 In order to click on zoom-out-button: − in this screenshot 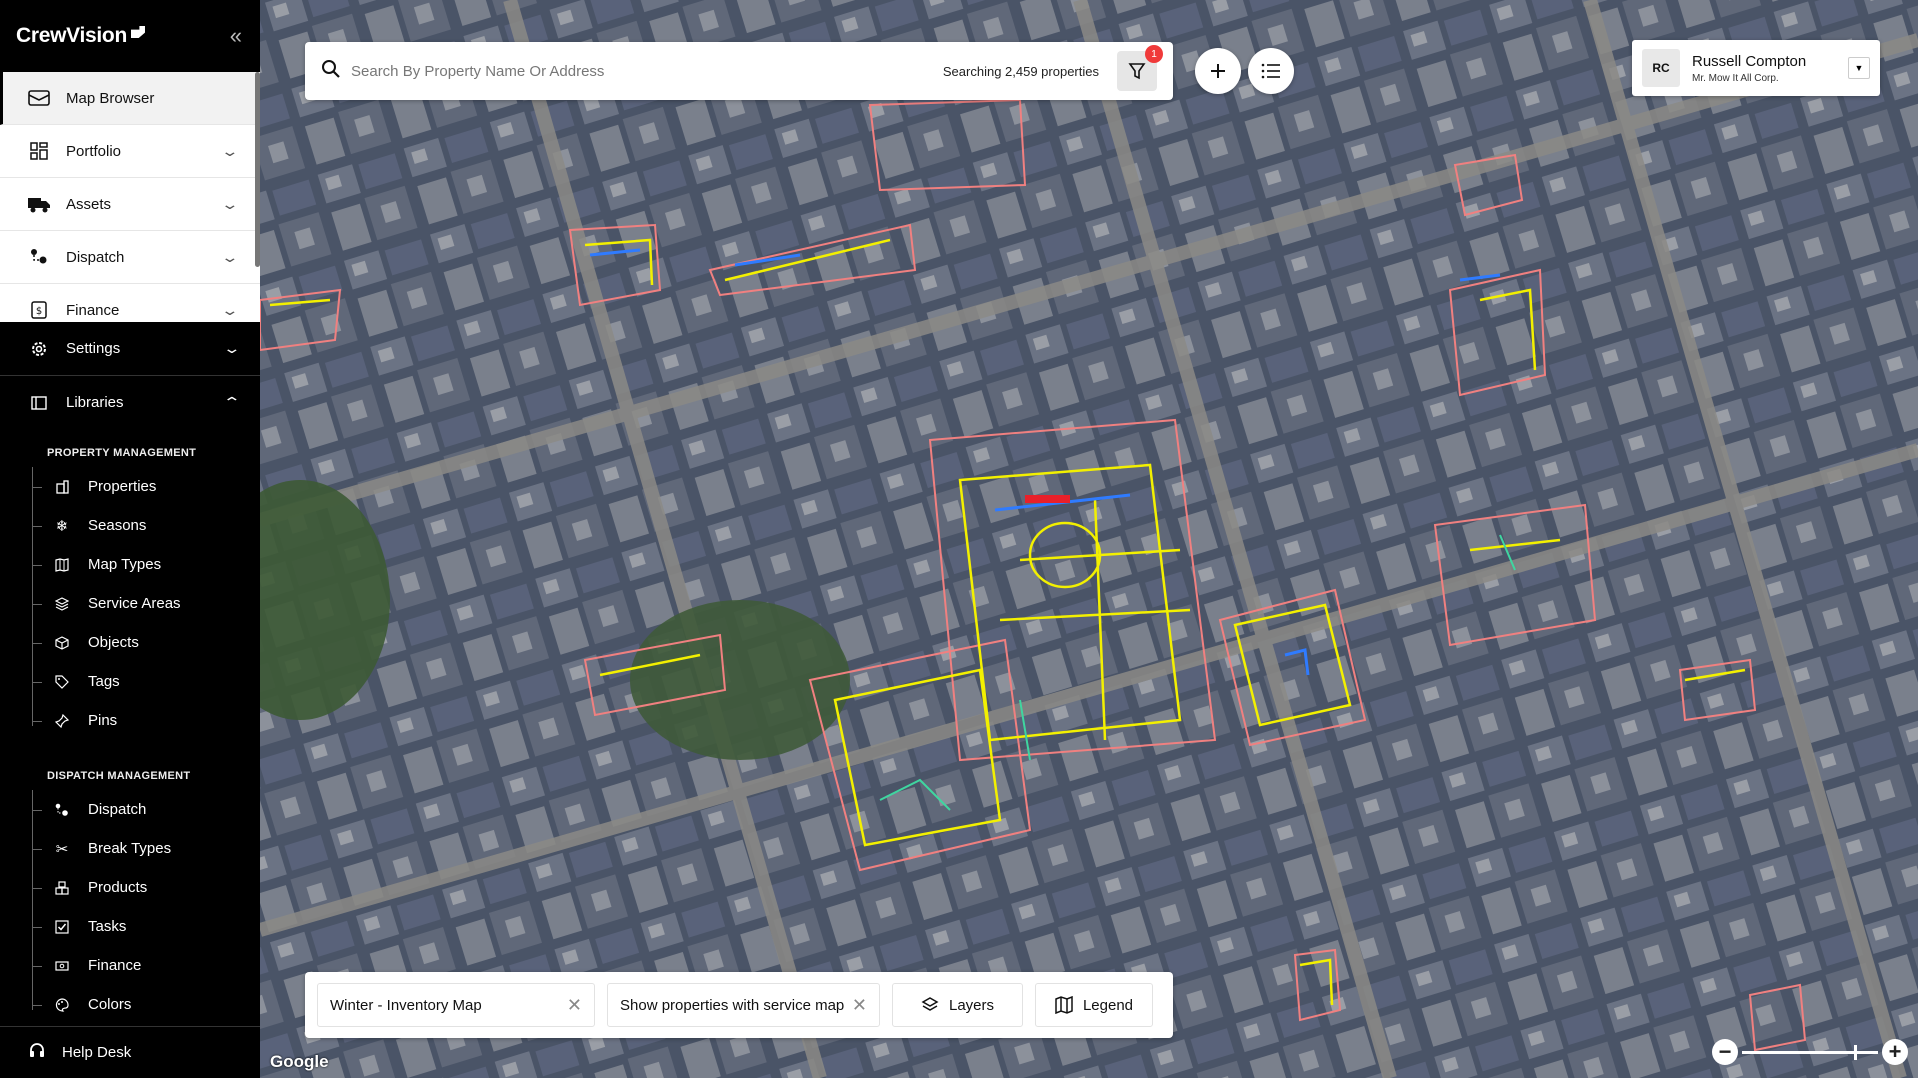, I will do `click(1725, 1052)`.